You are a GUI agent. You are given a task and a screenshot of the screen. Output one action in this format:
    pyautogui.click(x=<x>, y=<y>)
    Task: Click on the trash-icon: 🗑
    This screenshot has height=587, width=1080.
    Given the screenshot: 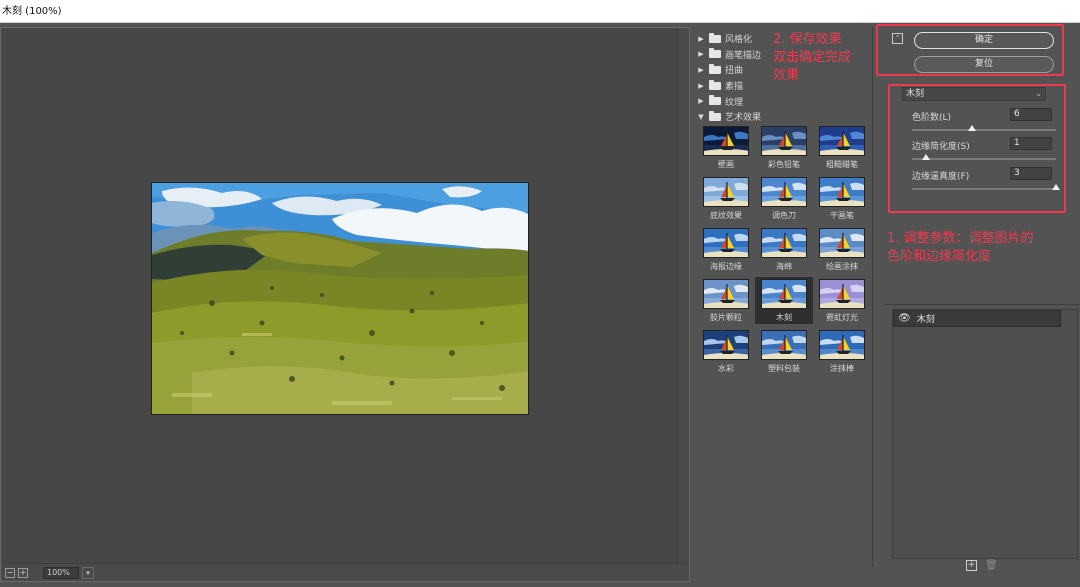 What is the action you would take?
    pyautogui.click(x=991, y=565)
    